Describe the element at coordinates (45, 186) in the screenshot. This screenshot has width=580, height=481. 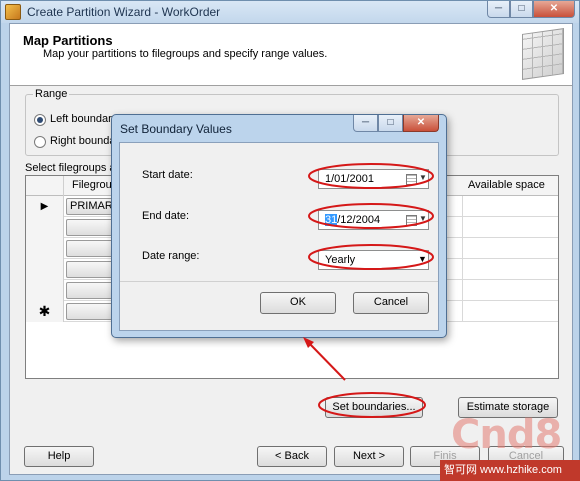
I see `row-selector-header` at that location.